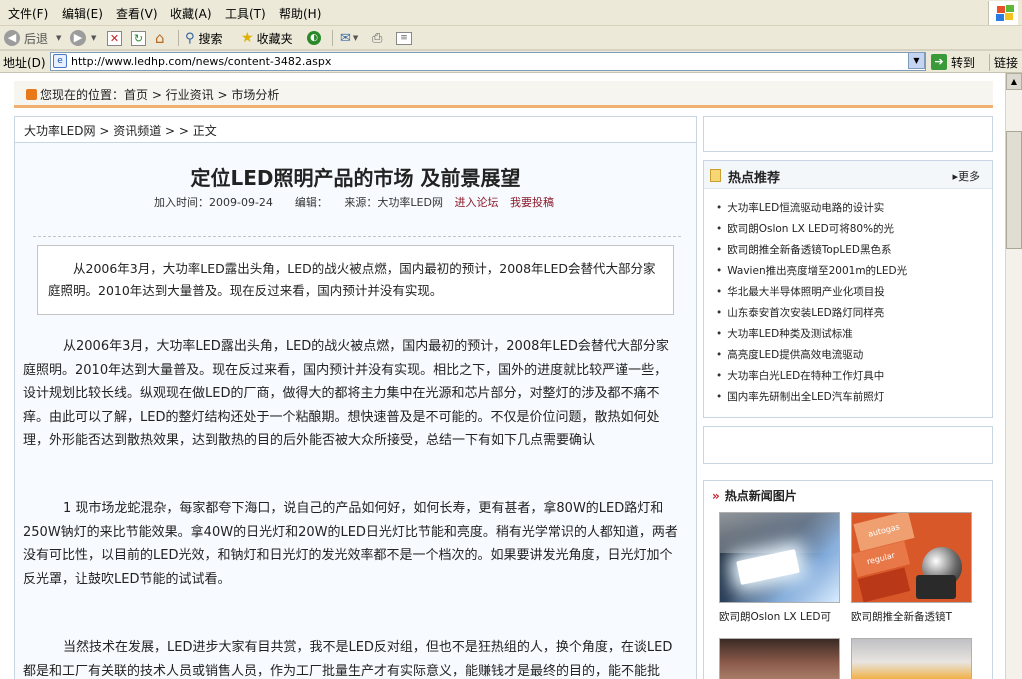  Describe the element at coordinates (901, 616) in the screenshot. I see `photo-caption-2: 欧司朗推全新备透镜T` at that location.